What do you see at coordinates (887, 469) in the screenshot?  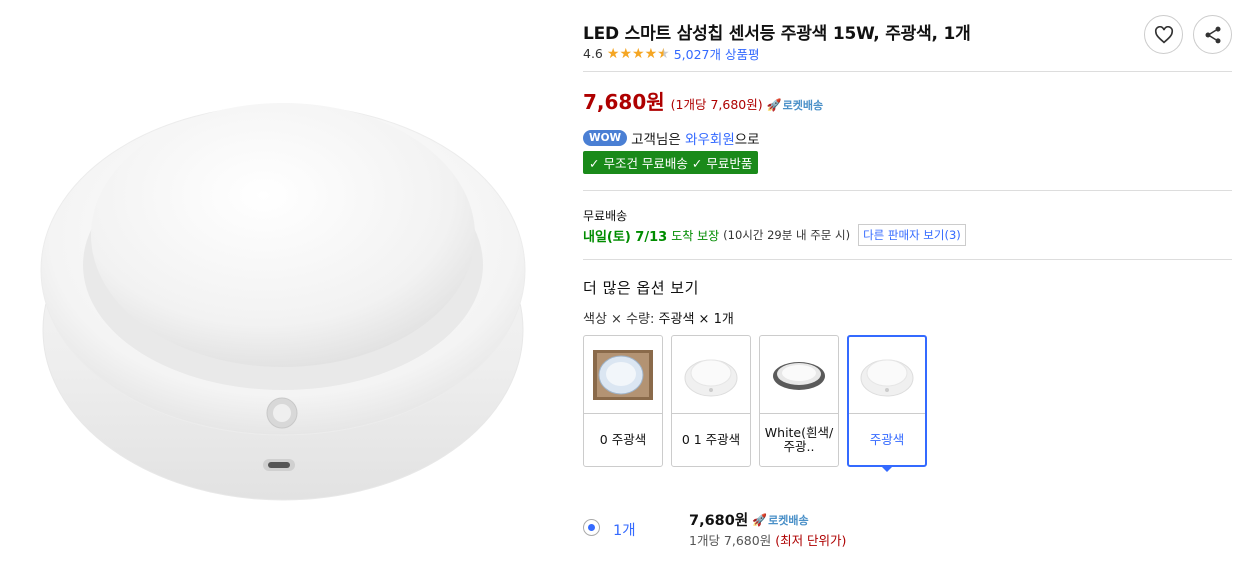 I see `selected-option-pointer` at bounding box center [887, 469].